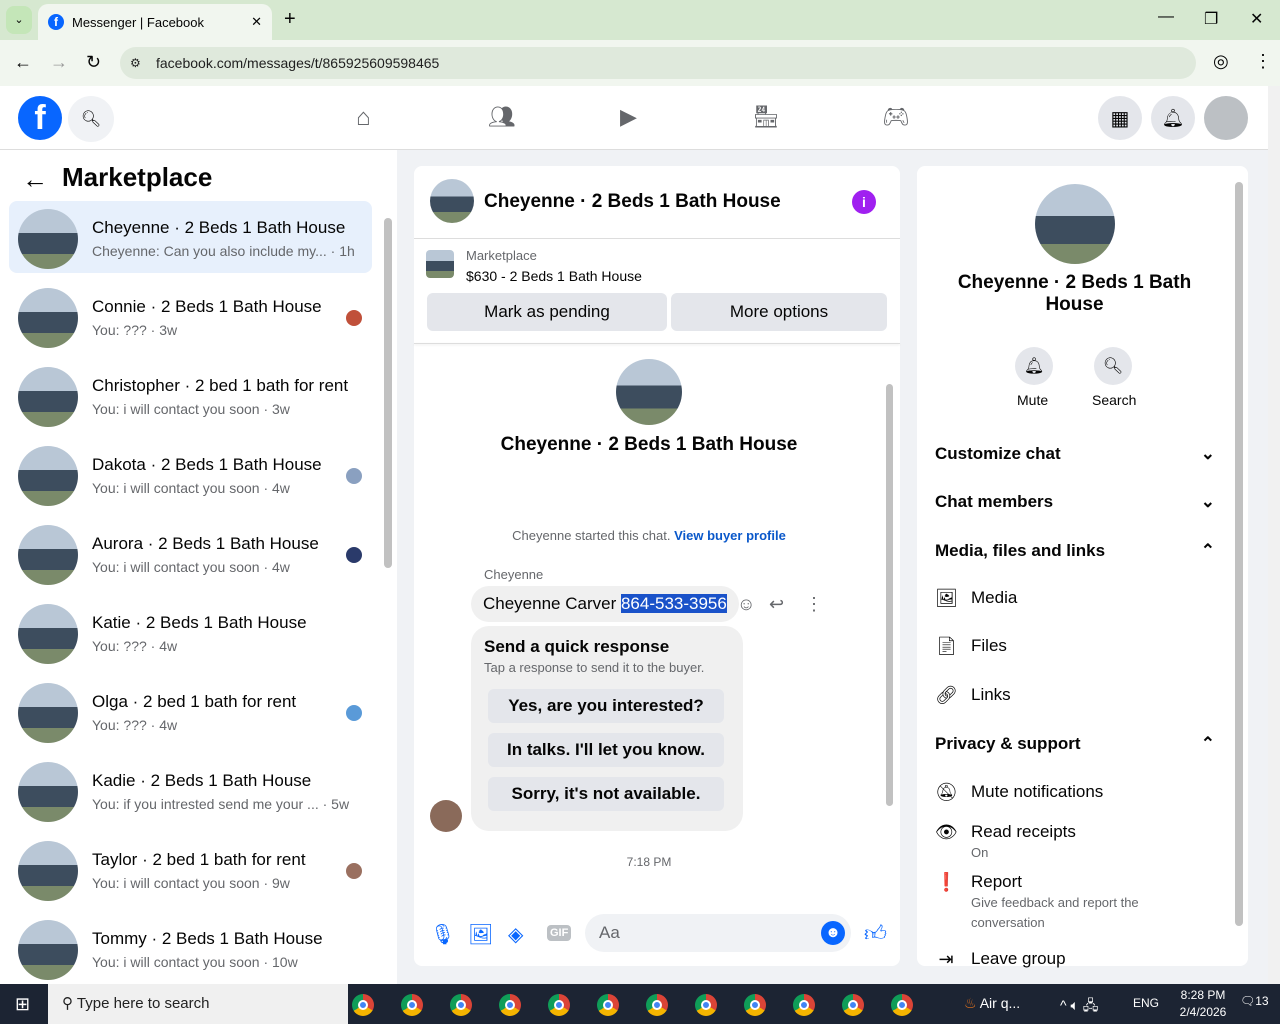  Describe the element at coordinates (973, 695) in the screenshot. I see `links-item: 🔗︎ Links` at that location.